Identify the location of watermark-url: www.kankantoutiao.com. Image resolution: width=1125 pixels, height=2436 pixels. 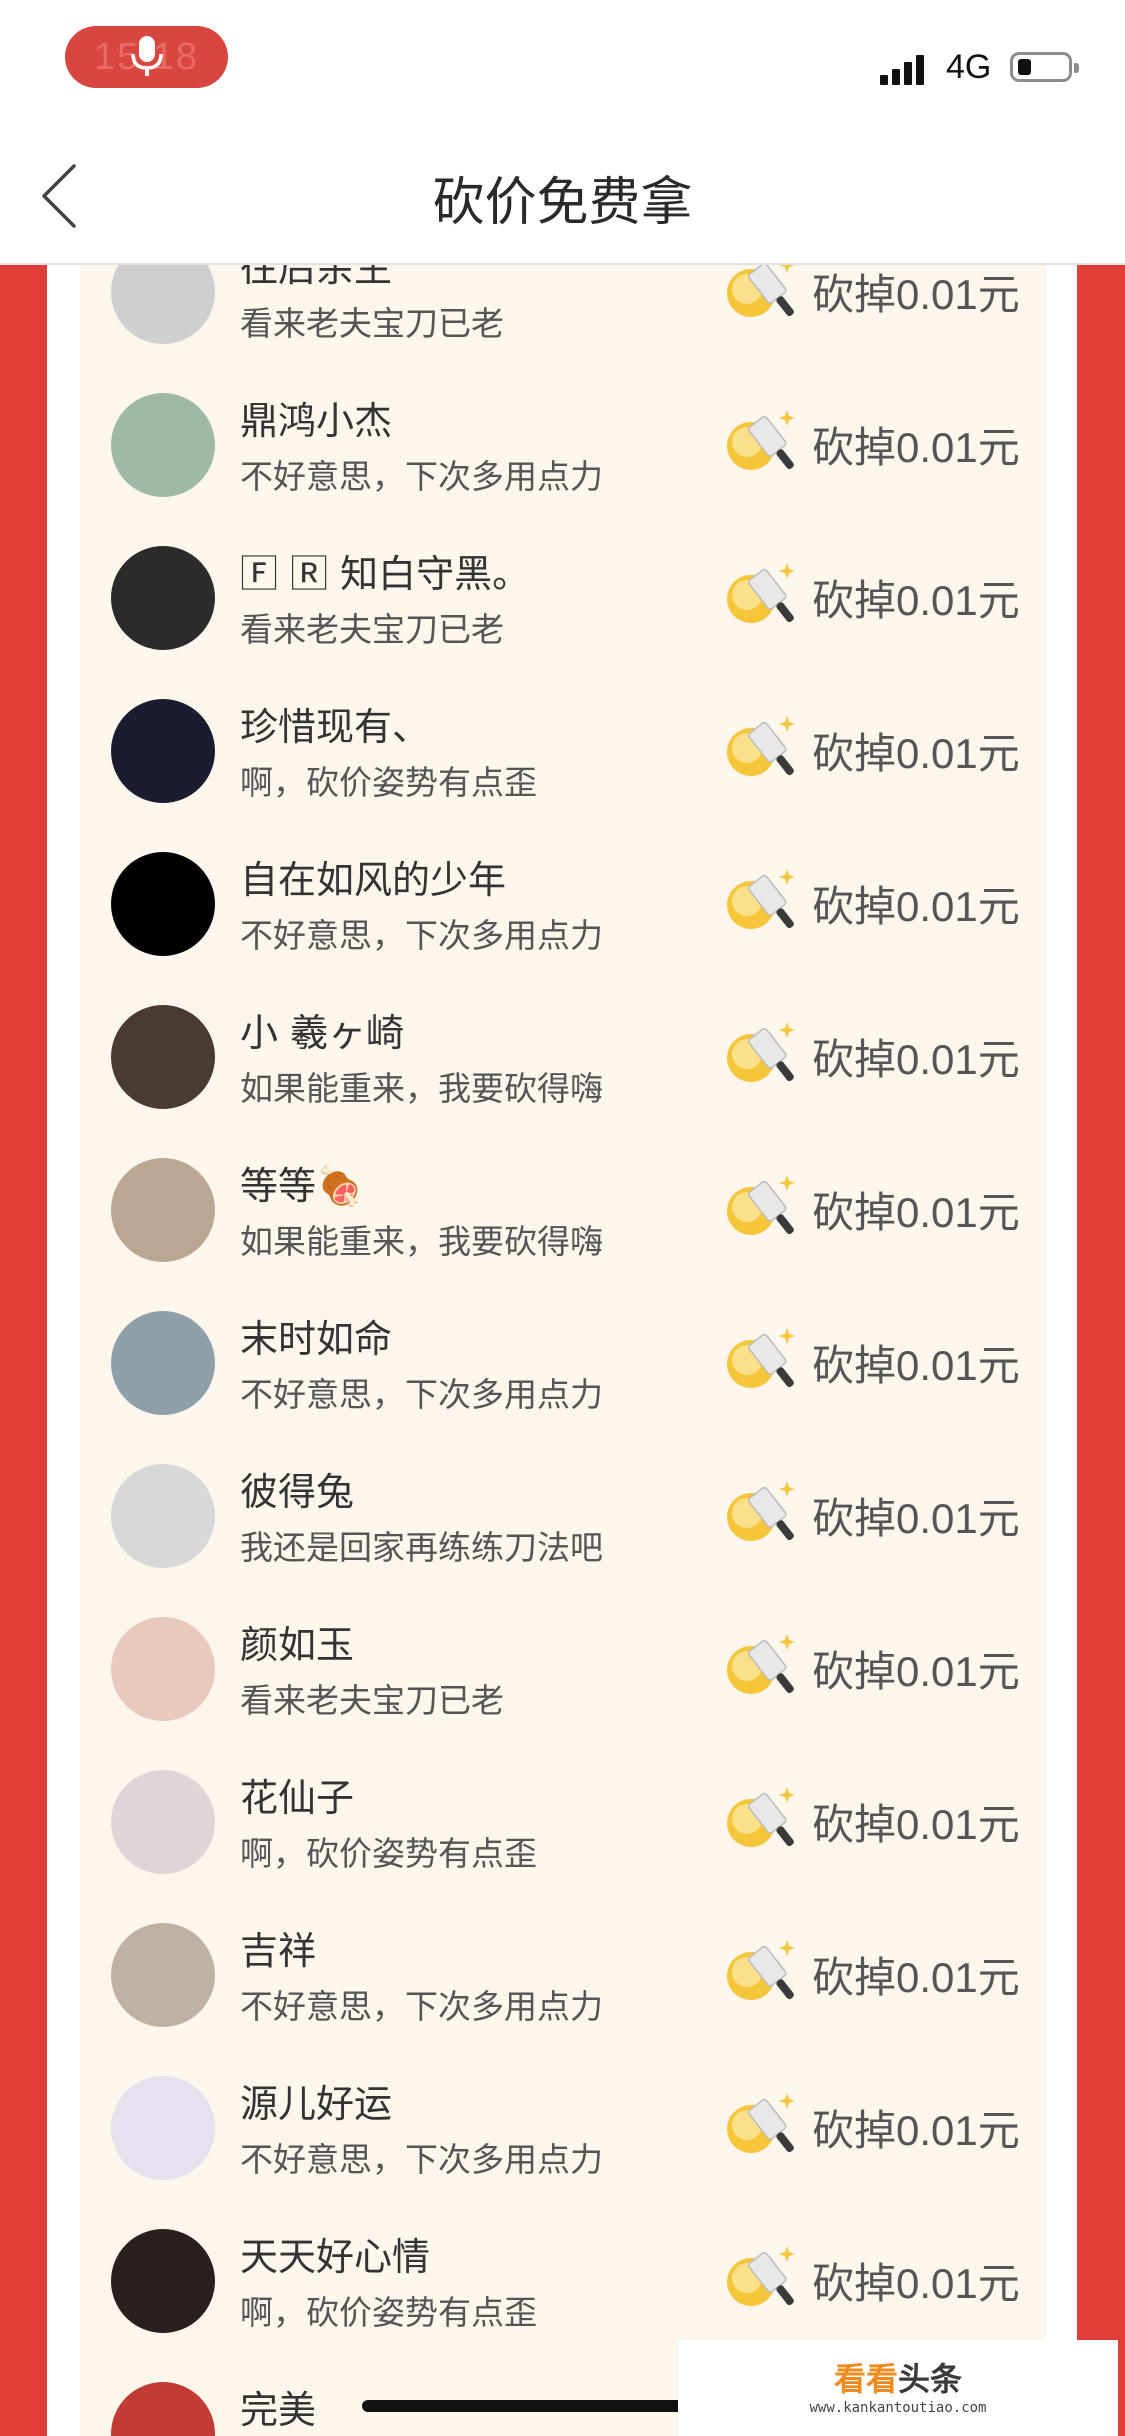
(898, 2408).